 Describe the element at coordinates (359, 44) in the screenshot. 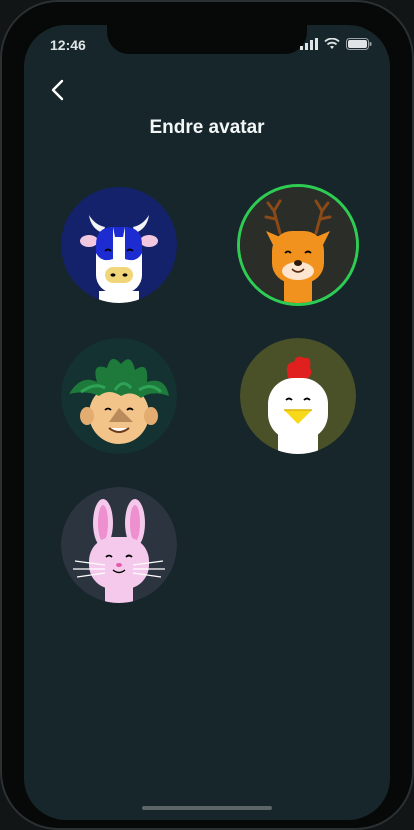

I see `battery-icon` at that location.